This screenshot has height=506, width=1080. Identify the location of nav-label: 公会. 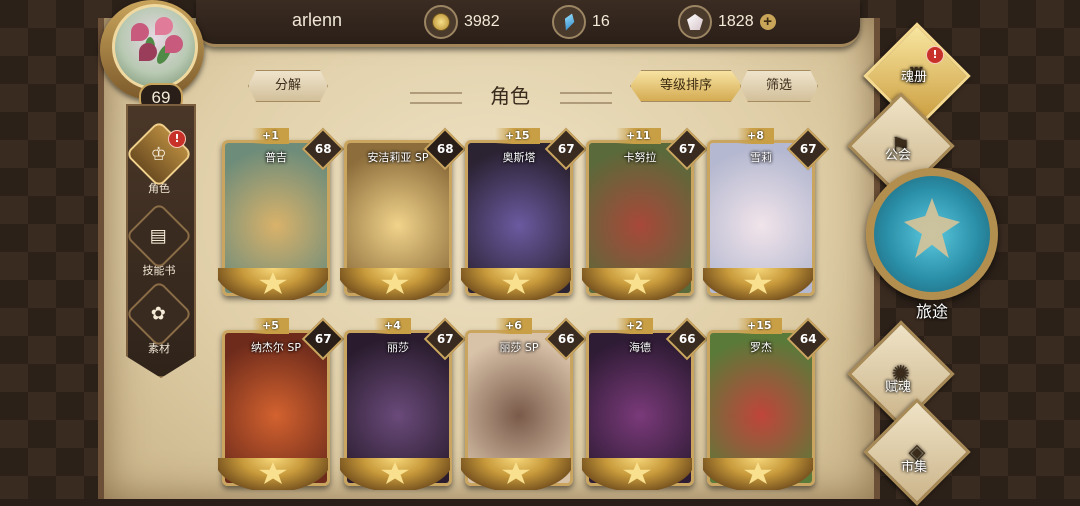
(897, 155).